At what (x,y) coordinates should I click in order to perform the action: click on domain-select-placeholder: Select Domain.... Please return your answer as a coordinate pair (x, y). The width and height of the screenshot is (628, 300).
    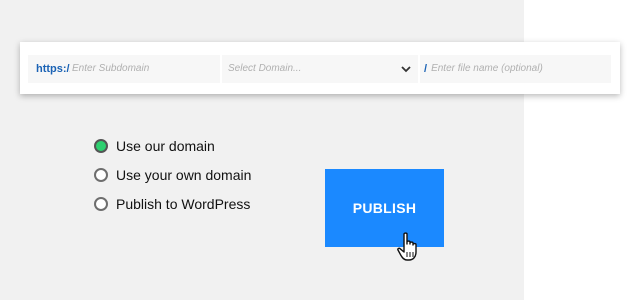
    Looking at the image, I should click on (265, 68).